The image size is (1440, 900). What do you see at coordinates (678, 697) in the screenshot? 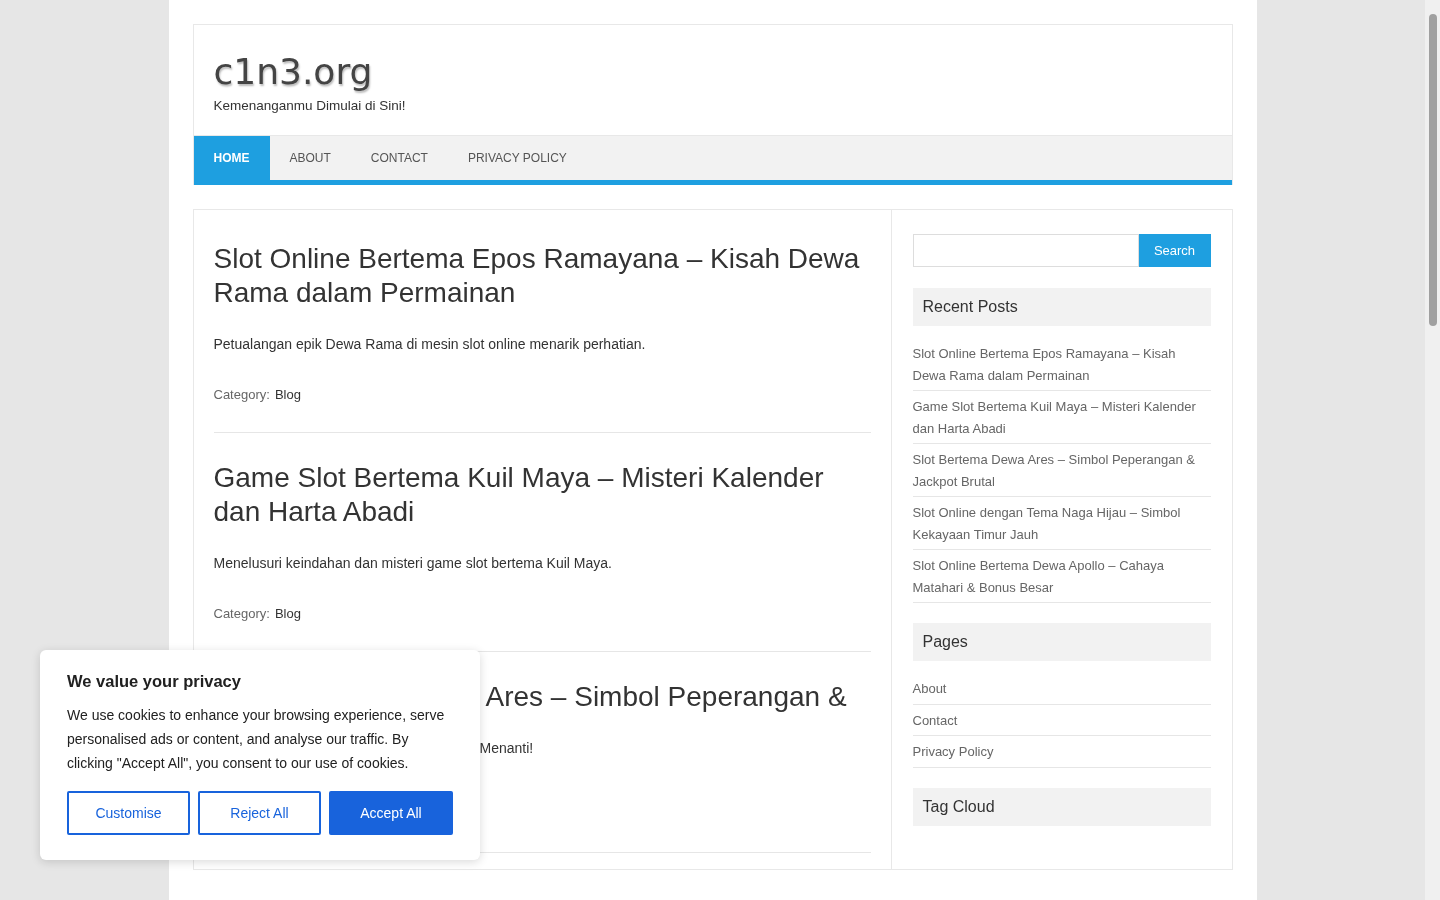
I see `post-title: Ares – Simbol Peperangan &` at bounding box center [678, 697].